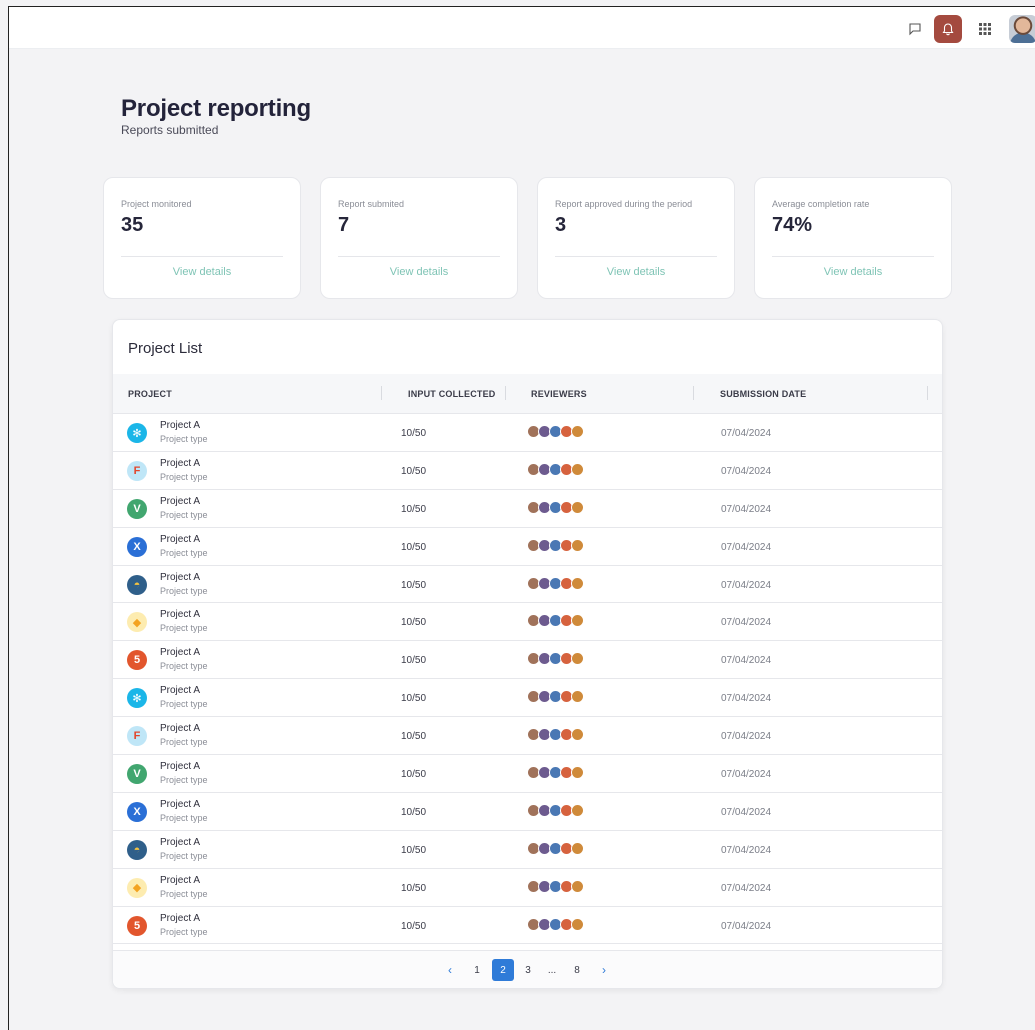 The height and width of the screenshot is (1030, 1035). Describe the element at coordinates (763, 394) in the screenshot. I see `column-header-submission-date: SUBMISSION DATE` at that location.